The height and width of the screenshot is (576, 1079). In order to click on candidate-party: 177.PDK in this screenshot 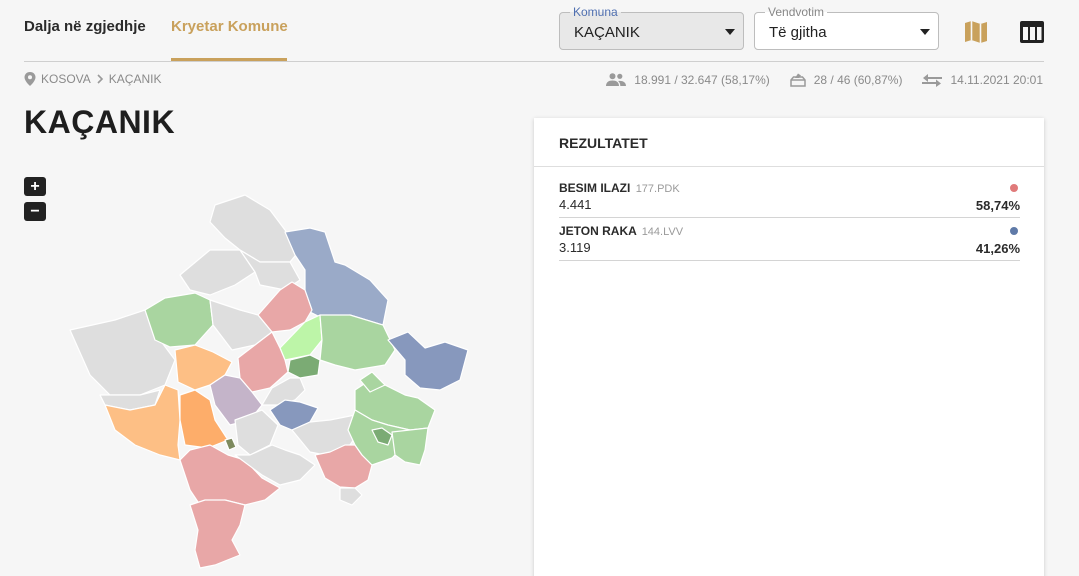, I will do `click(657, 189)`.